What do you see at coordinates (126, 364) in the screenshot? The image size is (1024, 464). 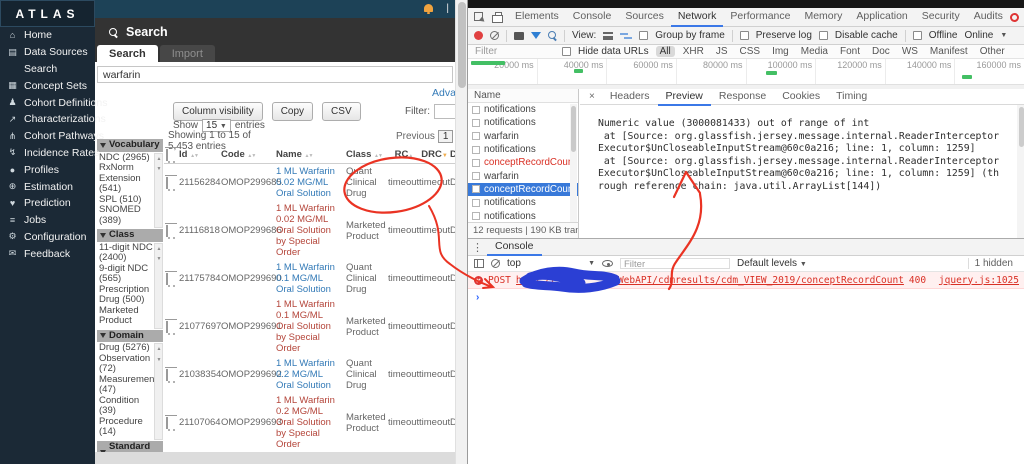 I see `facet-option: Observation (72)` at bounding box center [126, 364].